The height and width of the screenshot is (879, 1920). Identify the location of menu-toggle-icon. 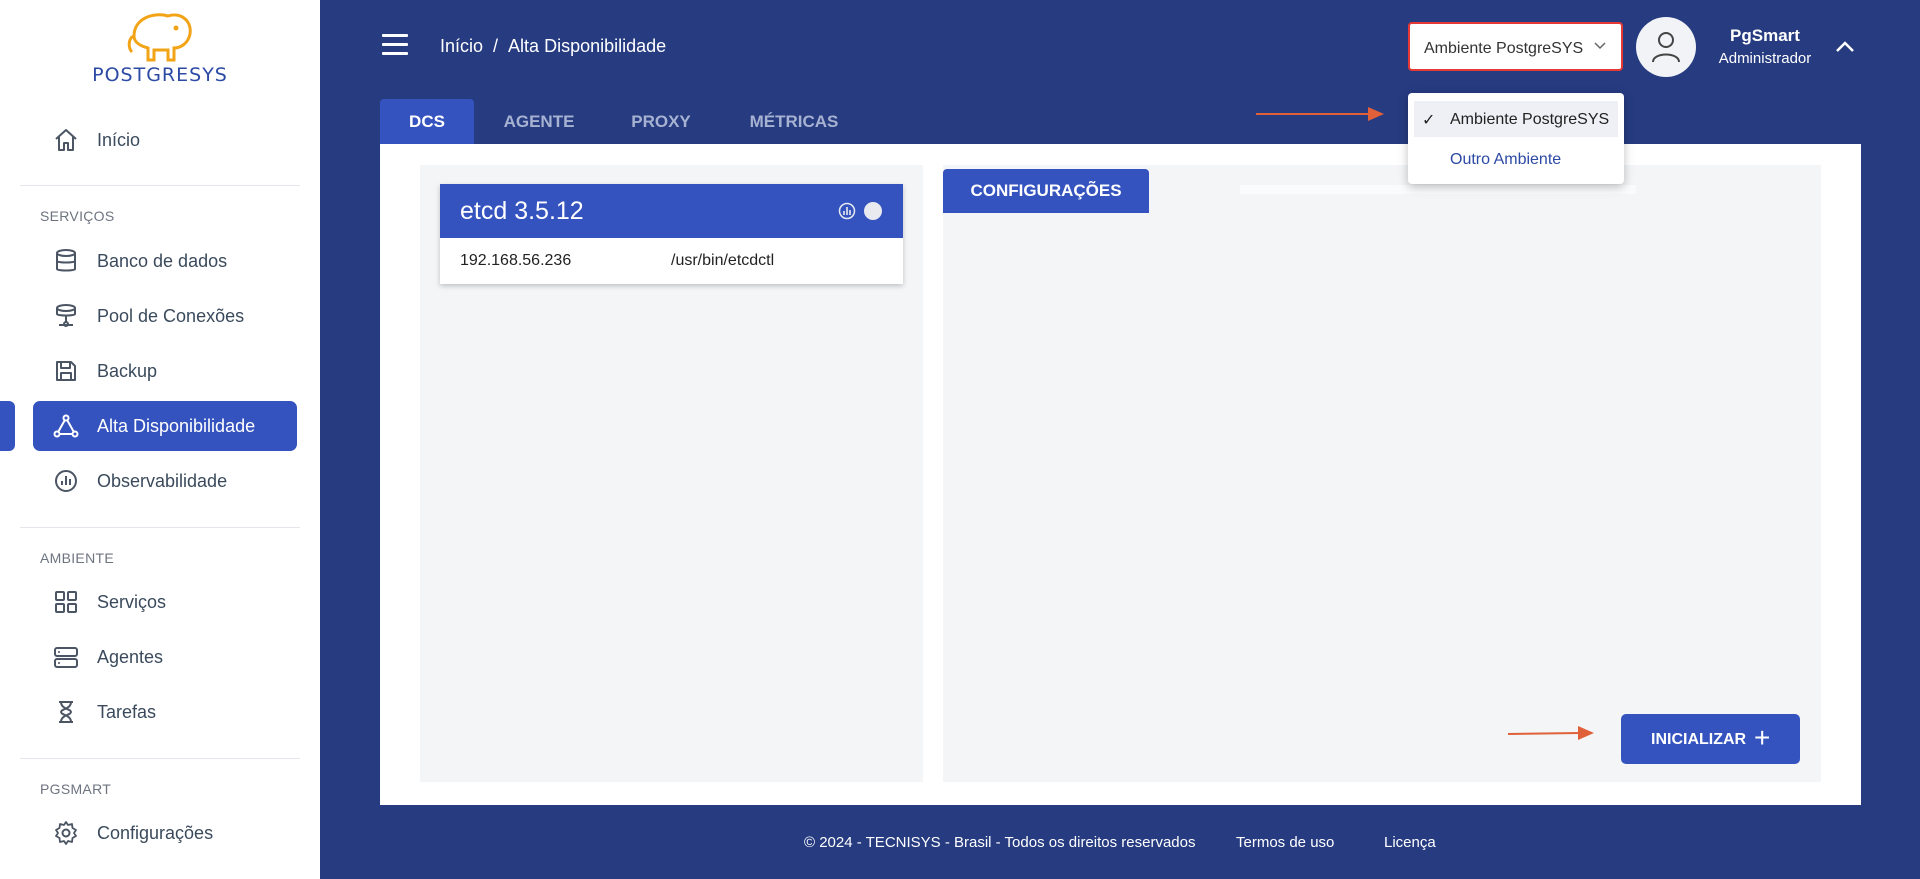
(395, 45).